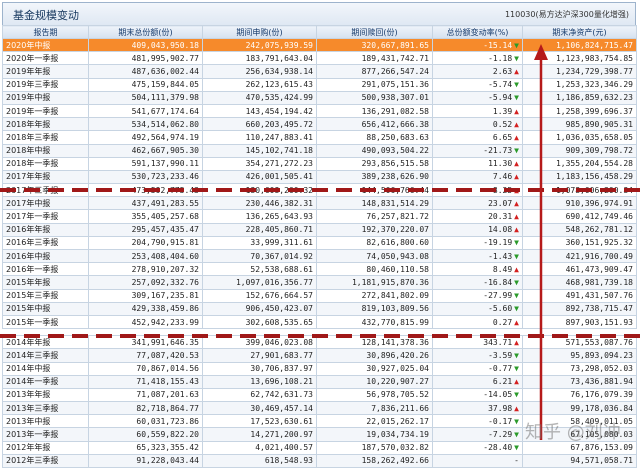 The height and width of the screenshot is (468, 640). I want to click on change-rate-cell: 7.46 ▲, so click(477, 177).